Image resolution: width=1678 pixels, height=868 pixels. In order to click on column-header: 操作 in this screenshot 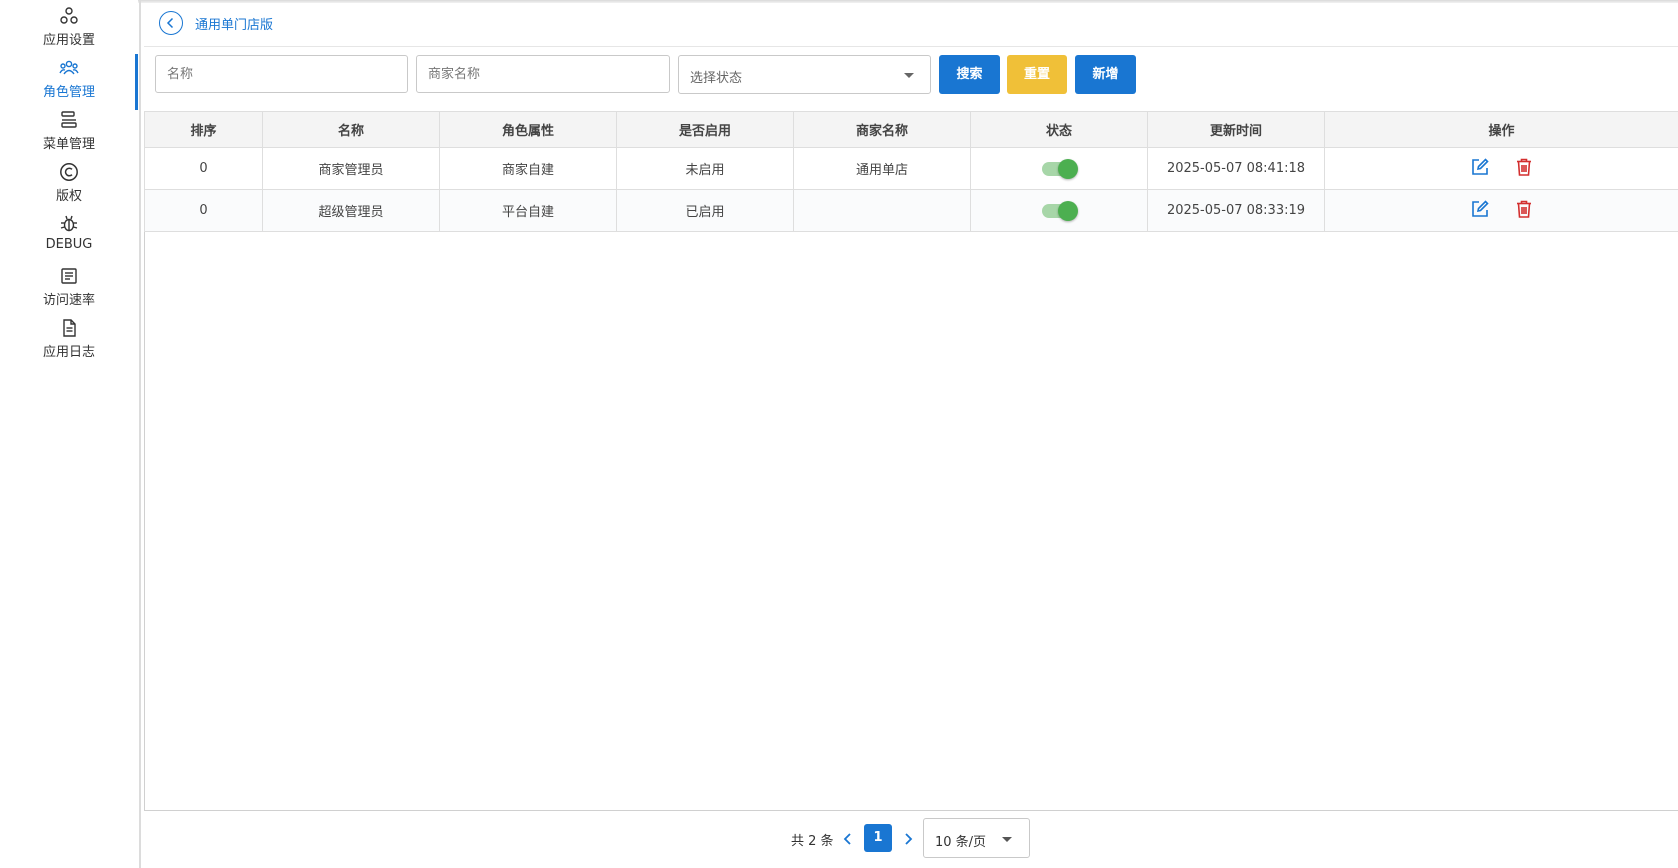, I will do `click(1501, 129)`.